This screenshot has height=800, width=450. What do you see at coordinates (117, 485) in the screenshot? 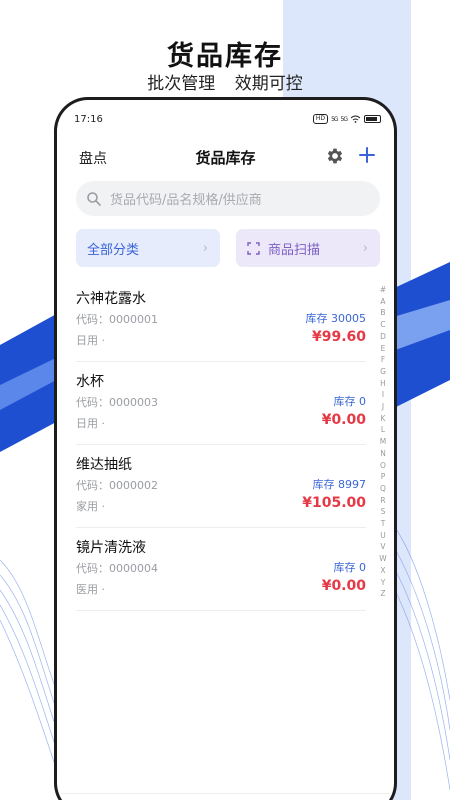
I see `item-code: 代码：0000002` at bounding box center [117, 485].